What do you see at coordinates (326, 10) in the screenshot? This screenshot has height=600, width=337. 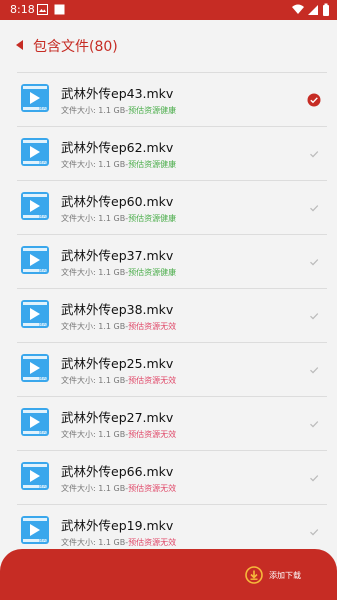 I see `battery-icon` at bounding box center [326, 10].